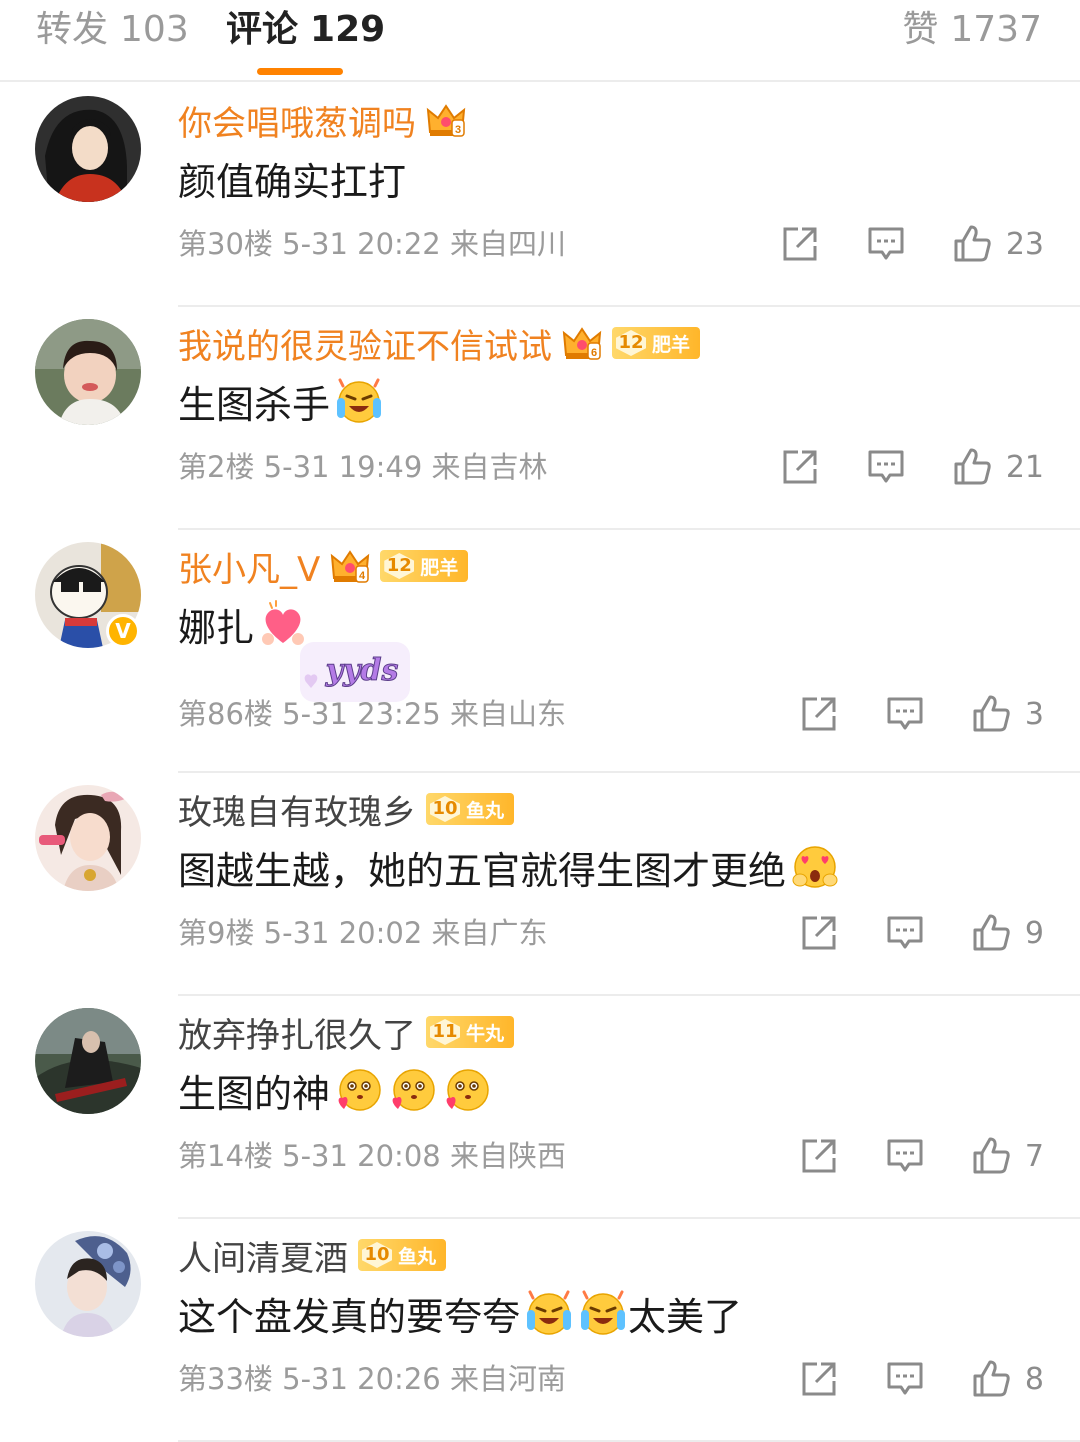 The width and height of the screenshot is (1080, 1442). What do you see at coordinates (350, 566) in the screenshot?
I see `crown-icon: 4` at bounding box center [350, 566].